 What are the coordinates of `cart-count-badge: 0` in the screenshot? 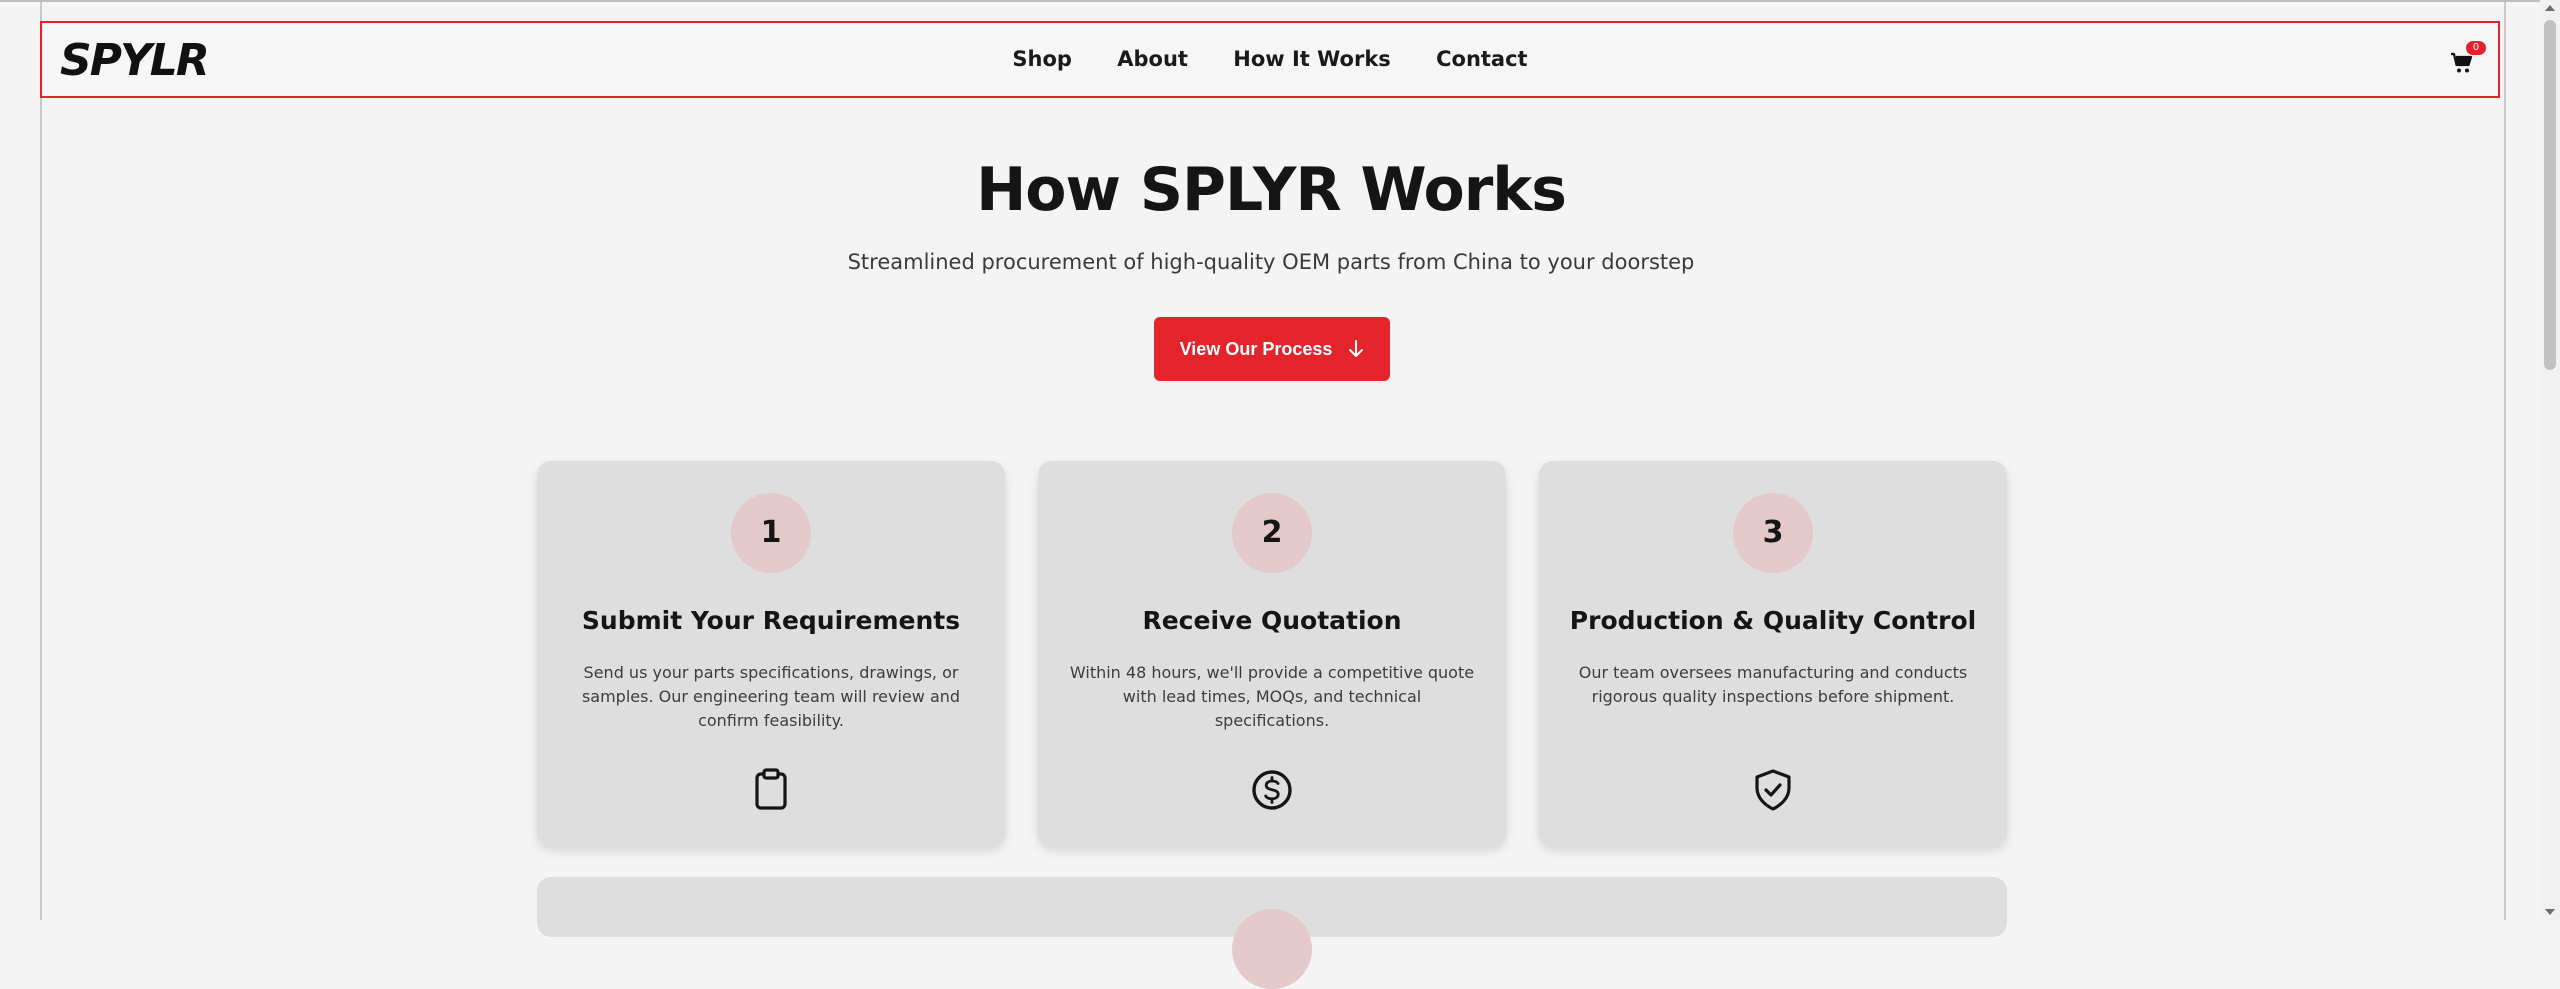 It's located at (2476, 48).